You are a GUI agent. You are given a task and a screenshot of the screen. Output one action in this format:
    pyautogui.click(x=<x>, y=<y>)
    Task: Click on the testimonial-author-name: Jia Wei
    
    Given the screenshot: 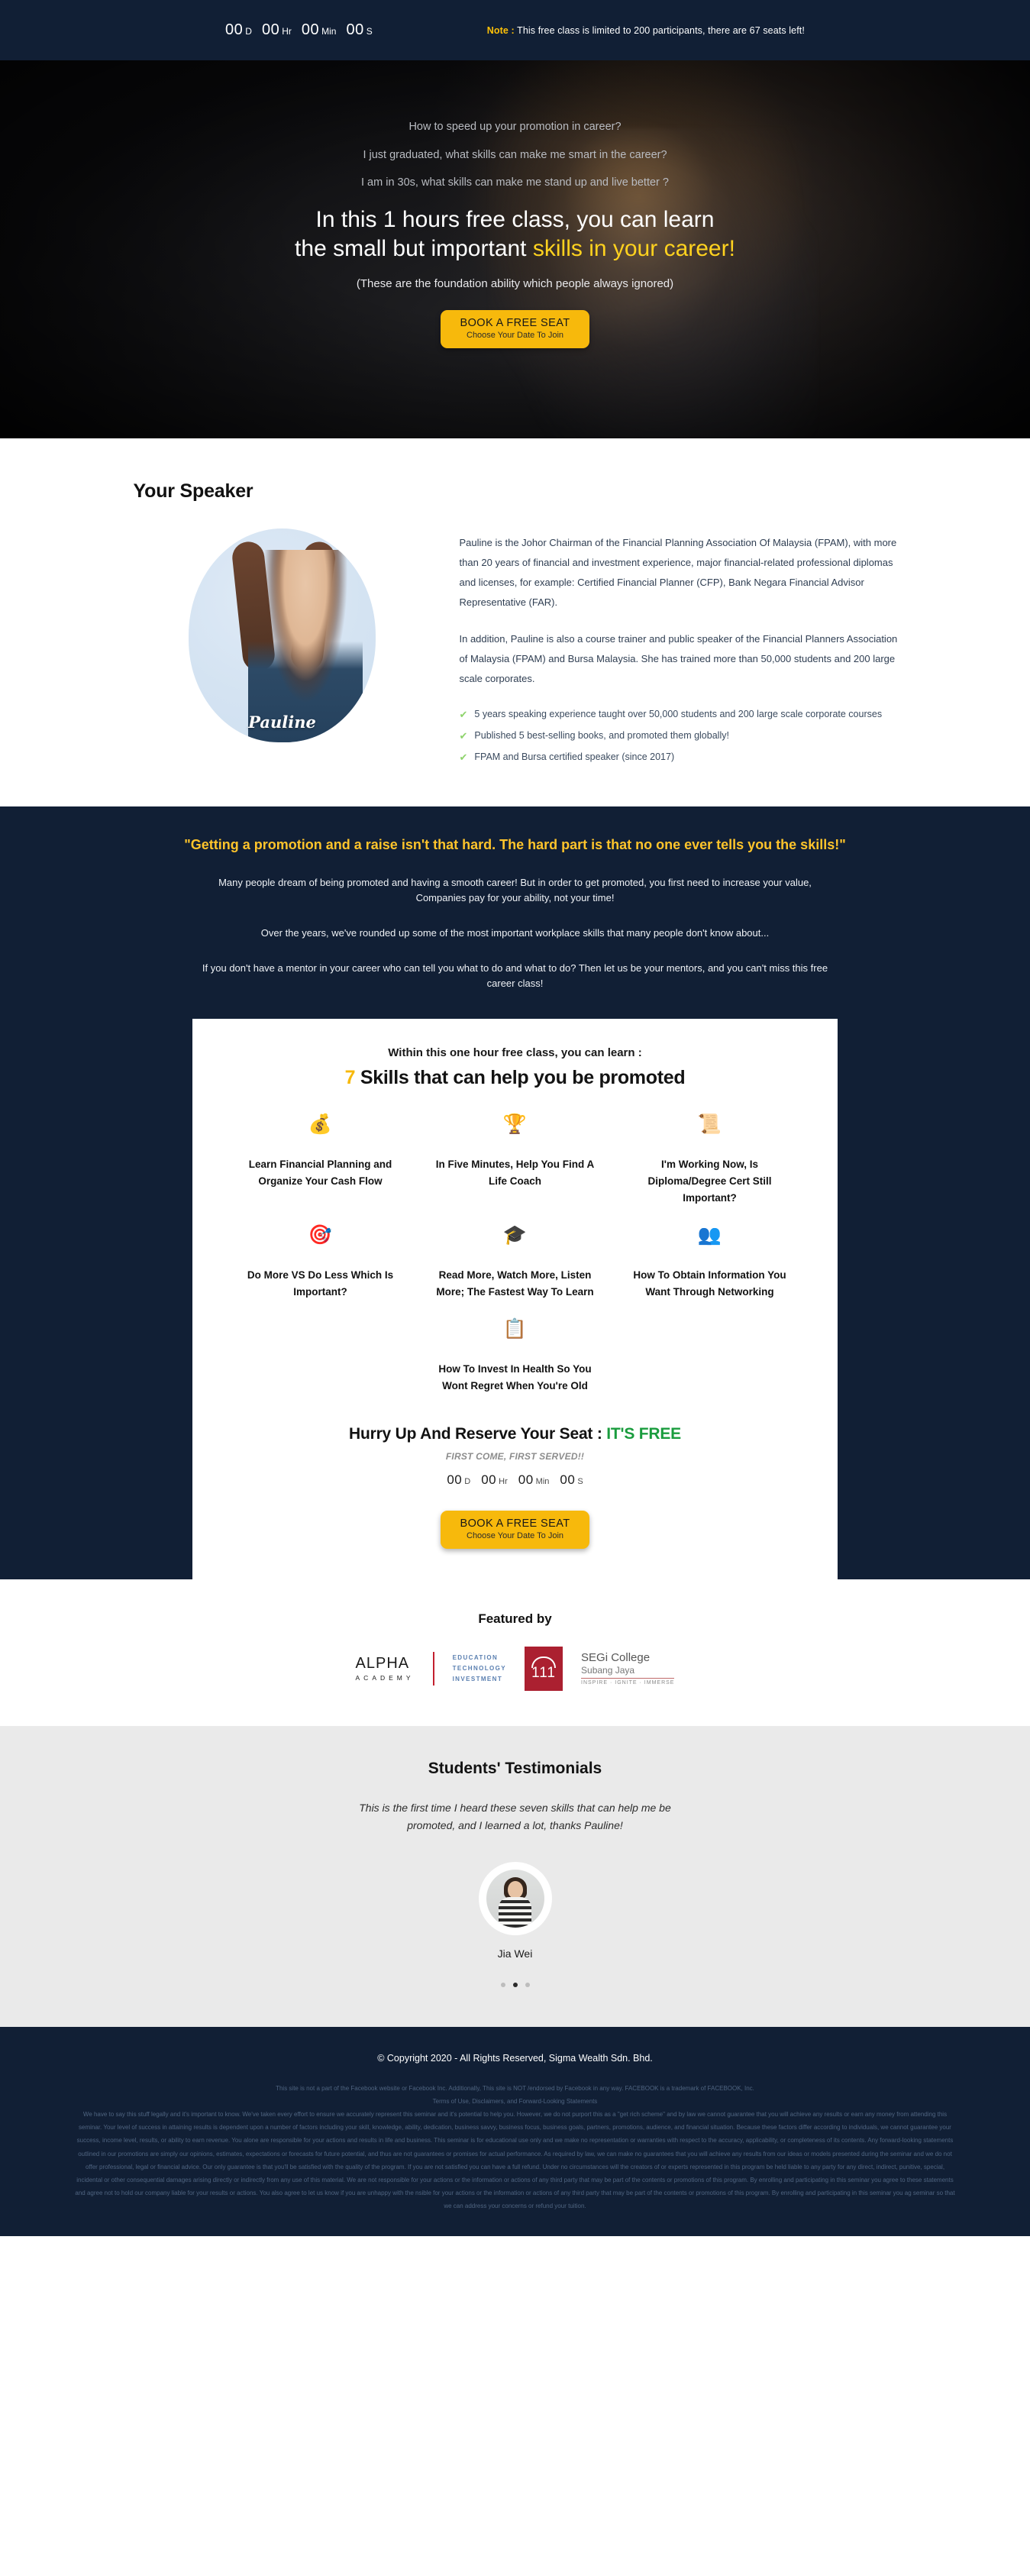 What is the action you would take?
    pyautogui.click(x=515, y=1953)
    